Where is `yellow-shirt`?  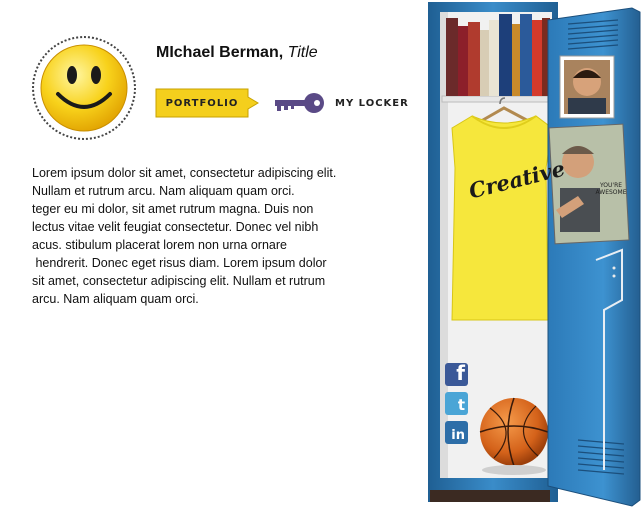
yellow-shirt is located at coordinates (502, 218).